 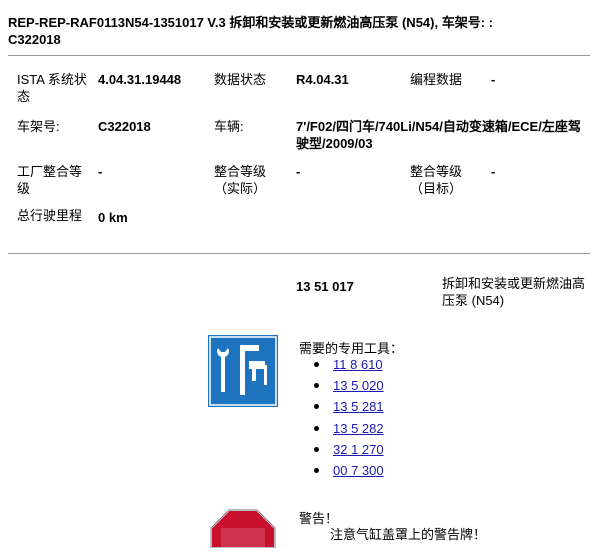 I want to click on ista-label: ISTA 系统状态, so click(x=52, y=88).